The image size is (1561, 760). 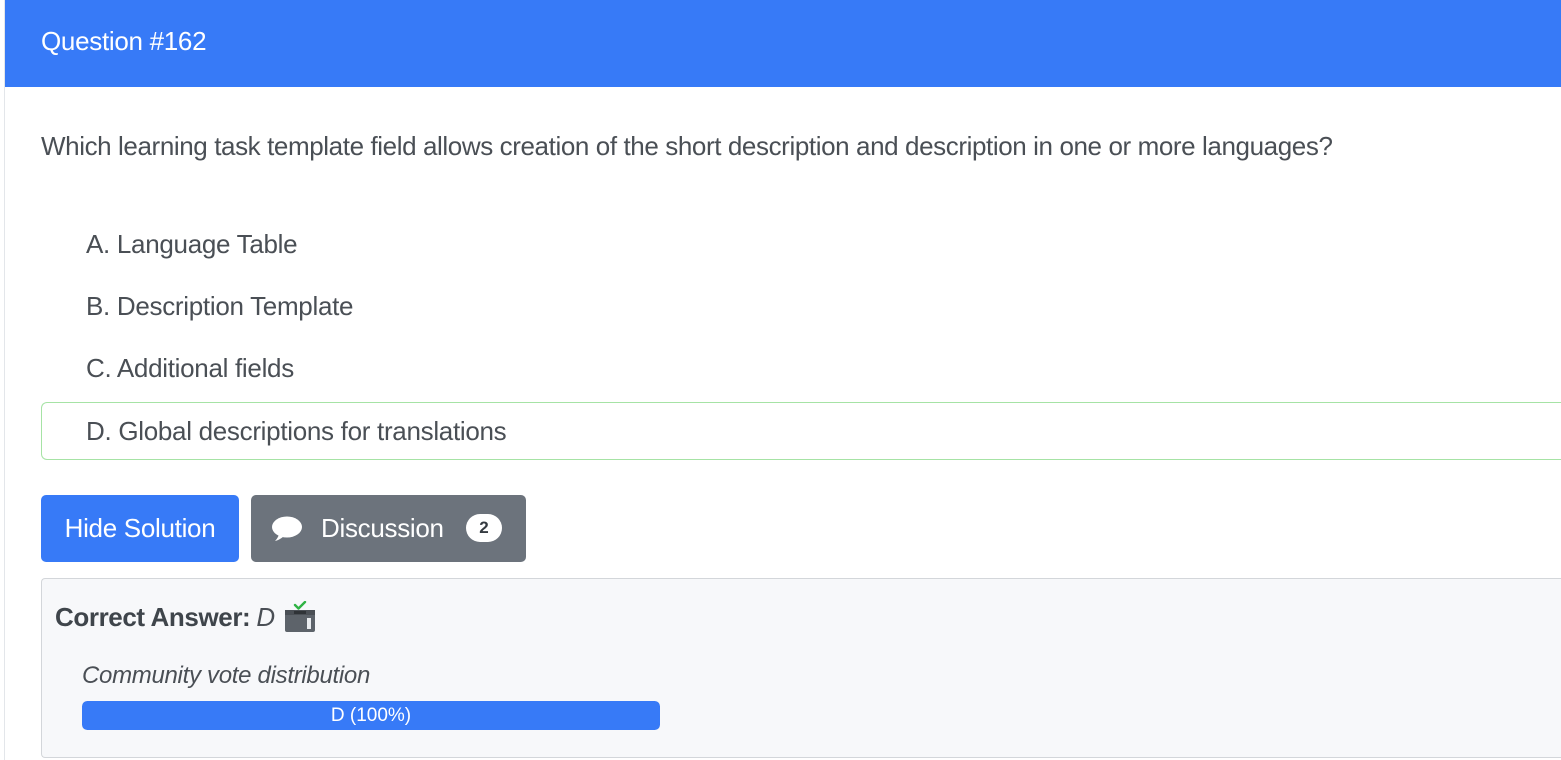 I want to click on choice-d-correct: D. Global descriptions for translations, so click(x=801, y=431).